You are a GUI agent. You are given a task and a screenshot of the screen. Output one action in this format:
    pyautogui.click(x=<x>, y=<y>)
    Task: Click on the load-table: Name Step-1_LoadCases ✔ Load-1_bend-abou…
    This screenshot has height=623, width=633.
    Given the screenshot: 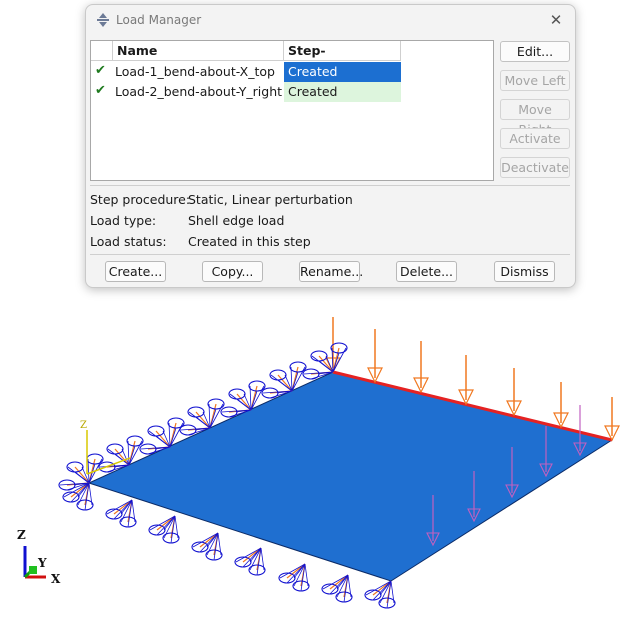 What is the action you would take?
    pyautogui.click(x=292, y=110)
    